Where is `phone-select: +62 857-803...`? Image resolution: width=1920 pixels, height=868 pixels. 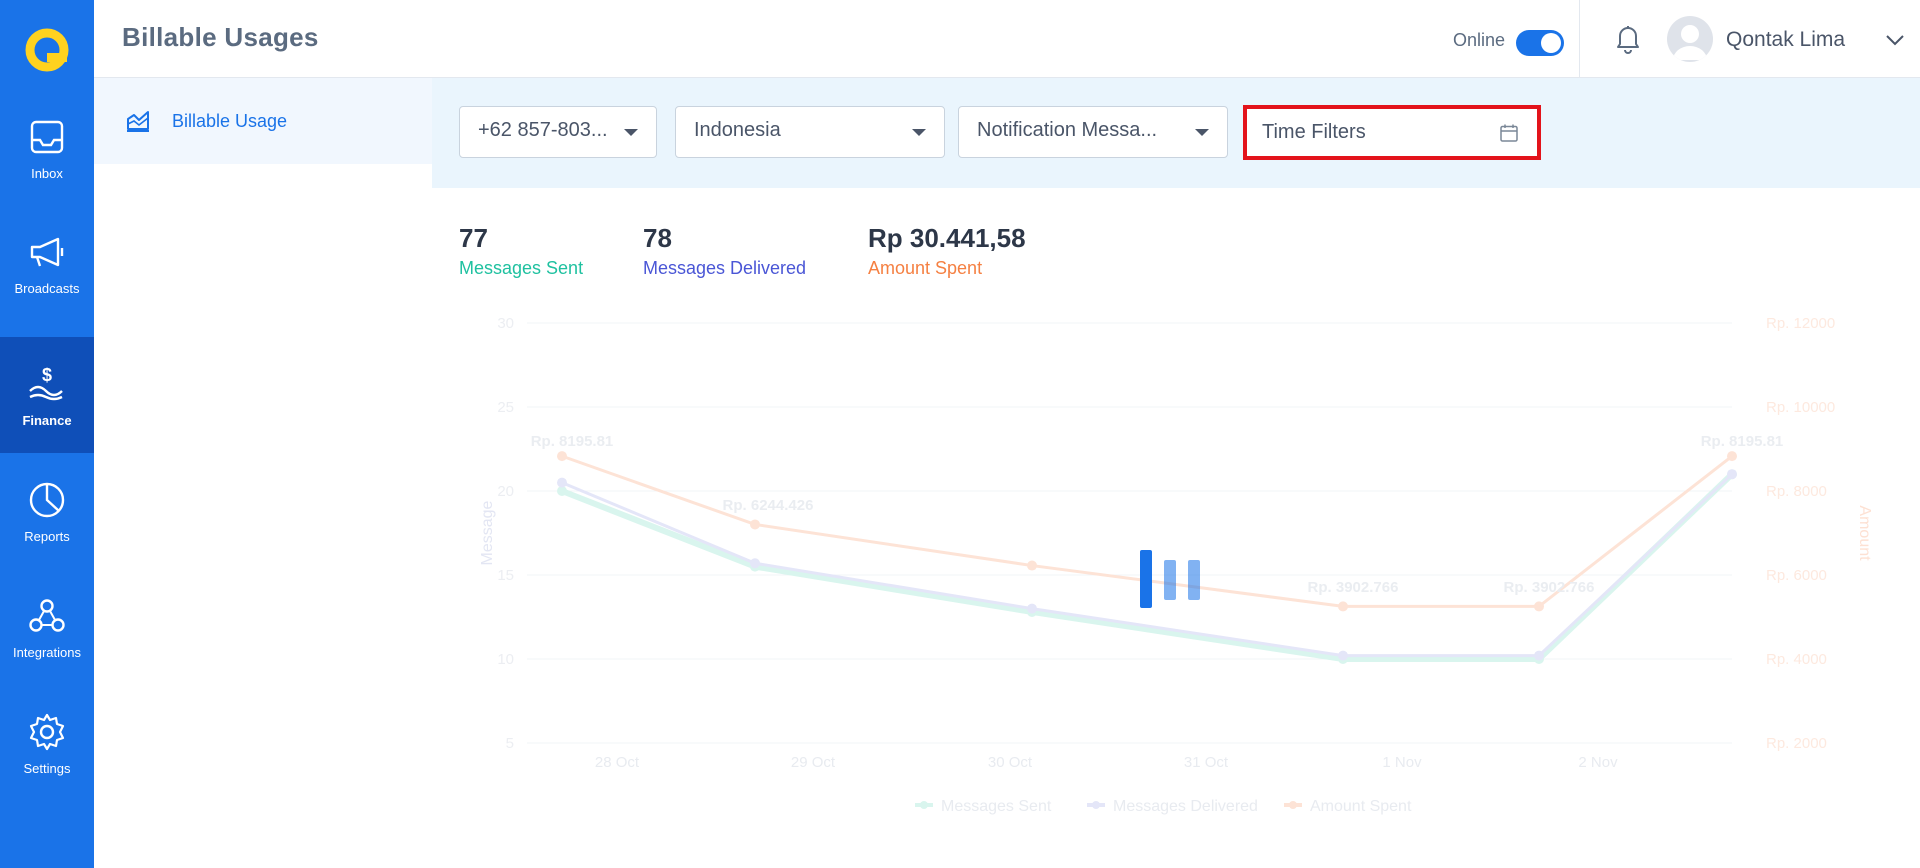
phone-select: +62 857-803... is located at coordinates (558, 132).